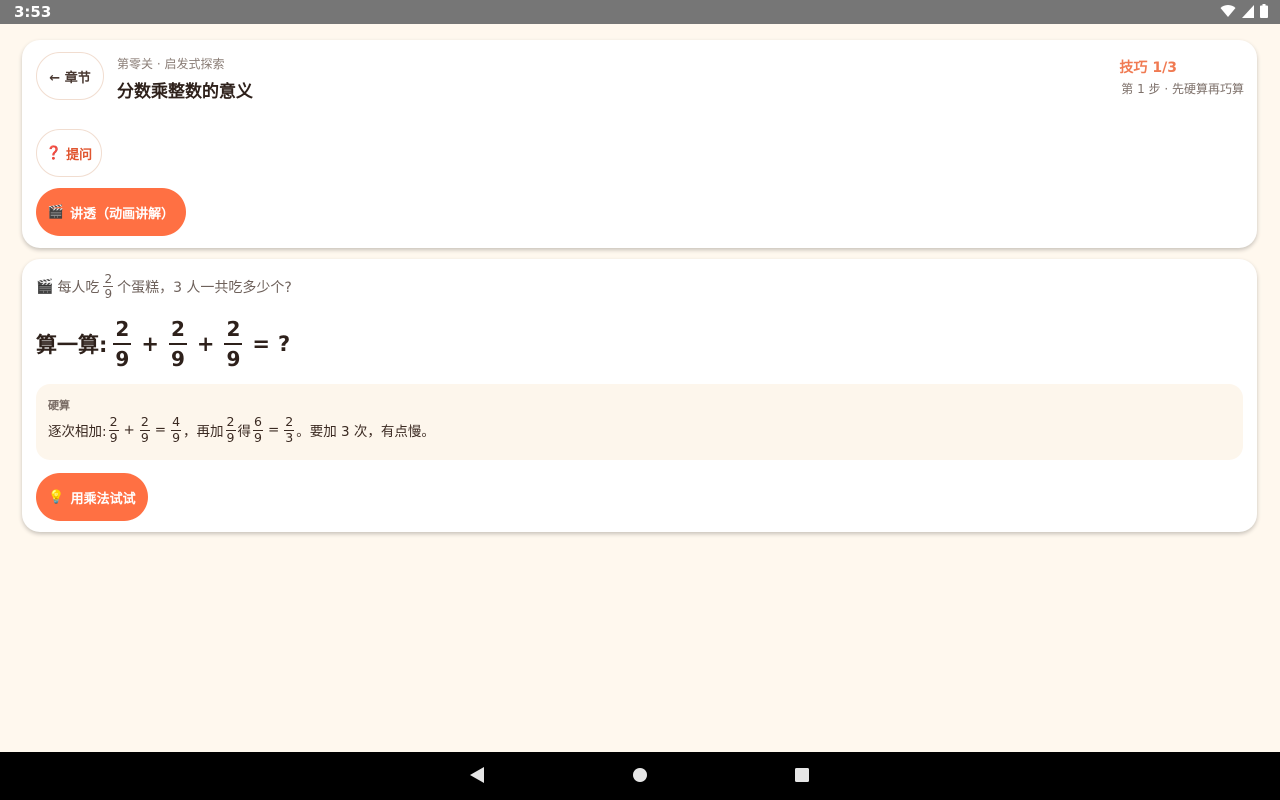 The width and height of the screenshot is (1280, 800). I want to click on question-mark-icon: ❓, so click(54, 153).